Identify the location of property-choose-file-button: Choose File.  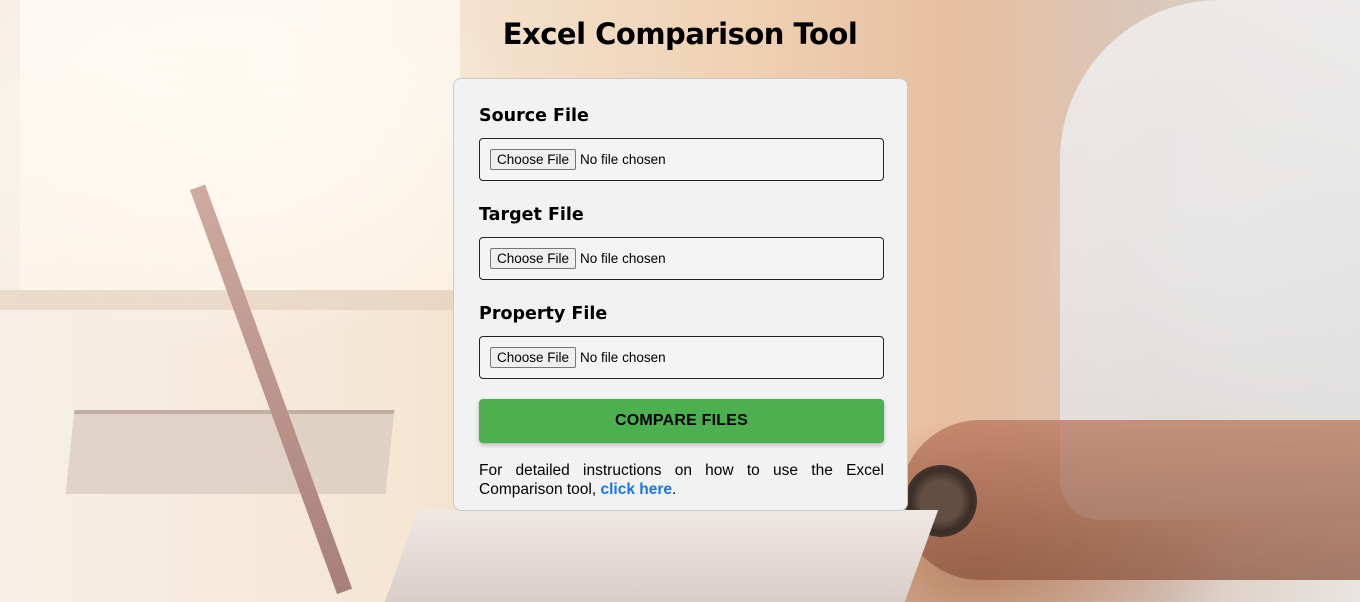
(533, 357).